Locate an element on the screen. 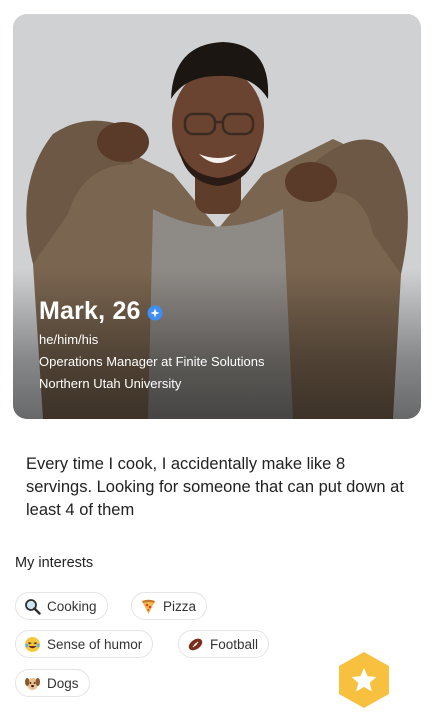 Image resolution: width=436 pixels, height=722 pixels. interest-label: Cooking is located at coordinates (72, 606).